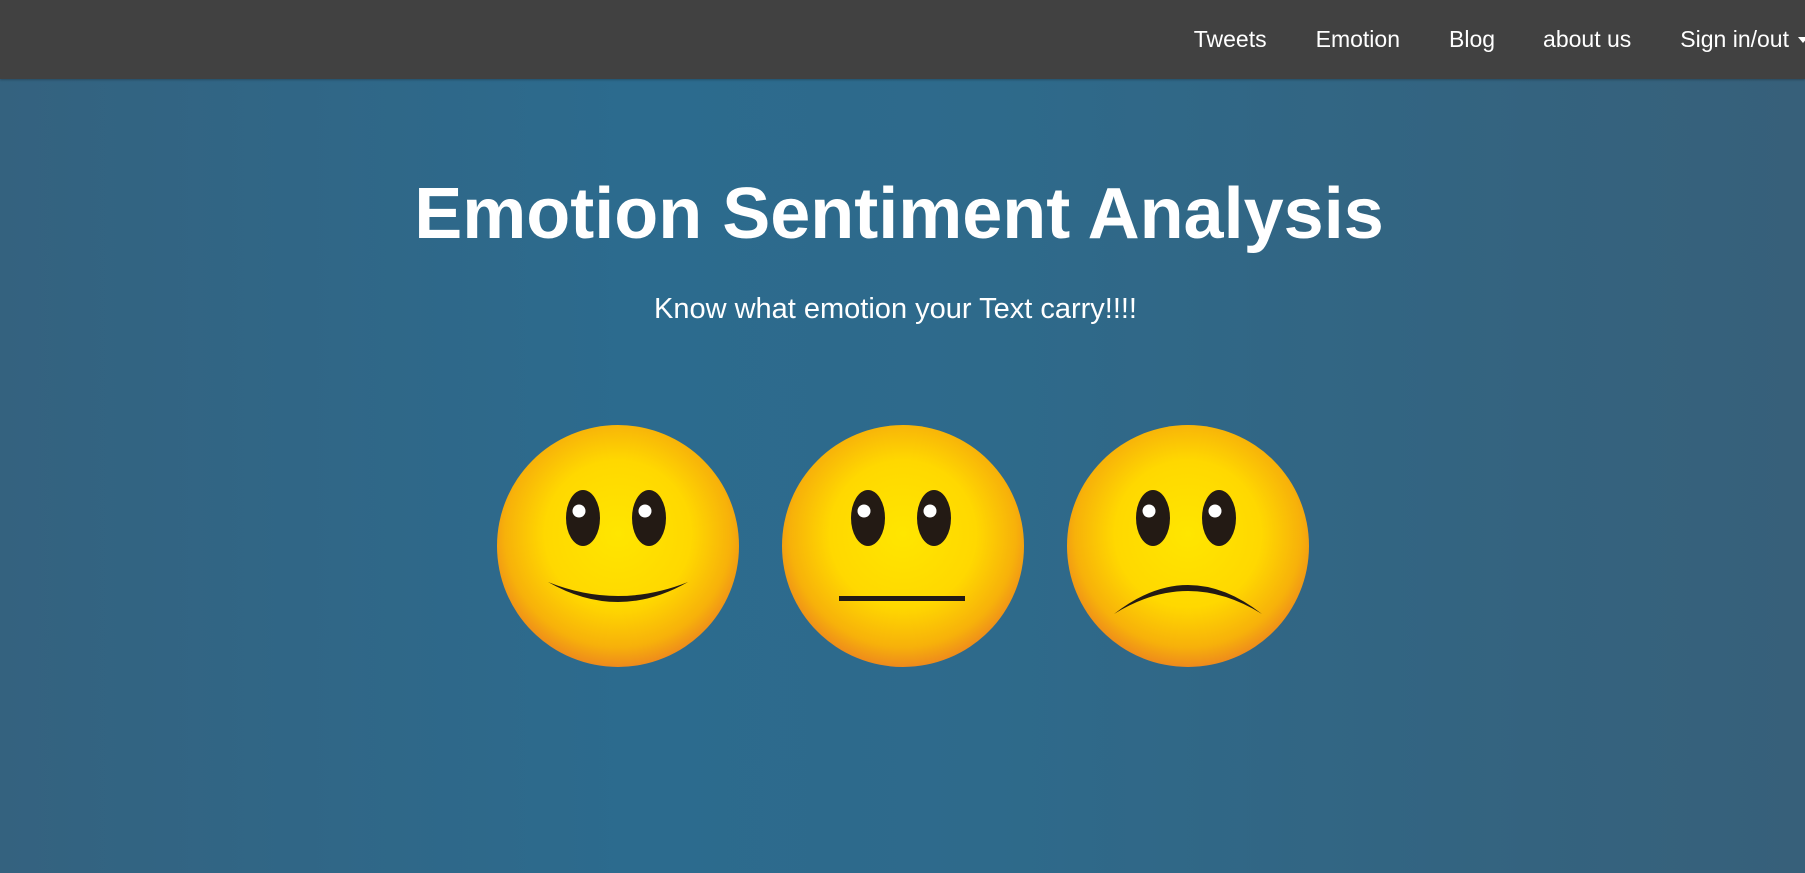 The width and height of the screenshot is (1805, 873). I want to click on caret-down-icon, so click(1801, 39).